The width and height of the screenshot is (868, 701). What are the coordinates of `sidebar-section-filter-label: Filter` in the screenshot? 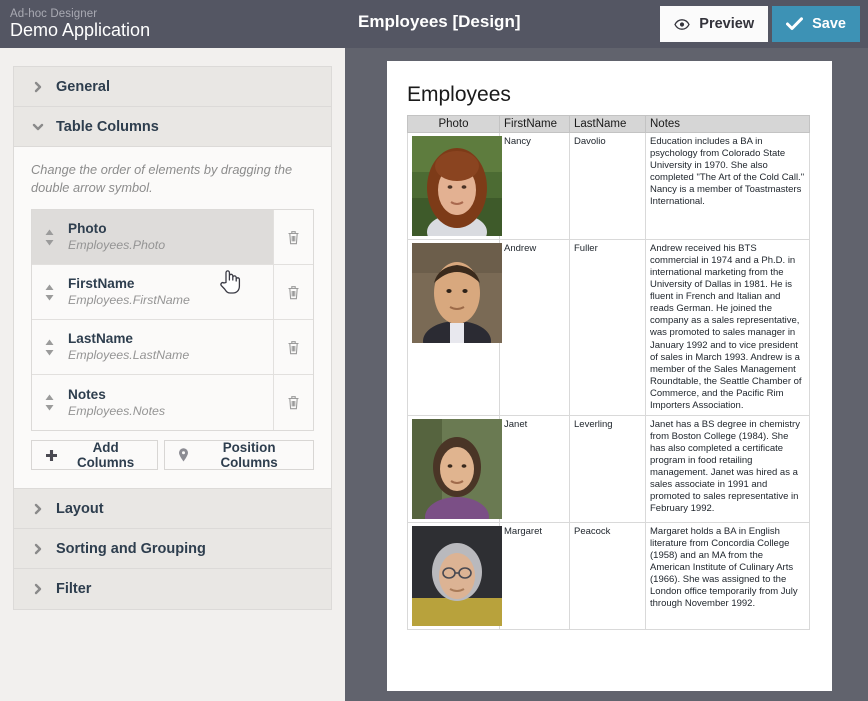 It's located at (74, 589).